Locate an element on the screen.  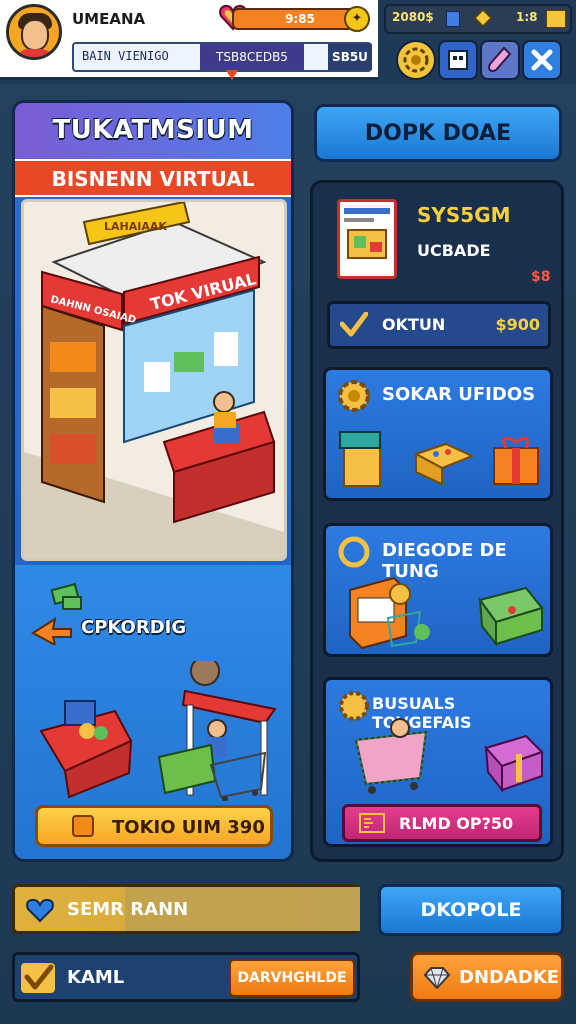
map-icon is located at coordinates (458, 60).